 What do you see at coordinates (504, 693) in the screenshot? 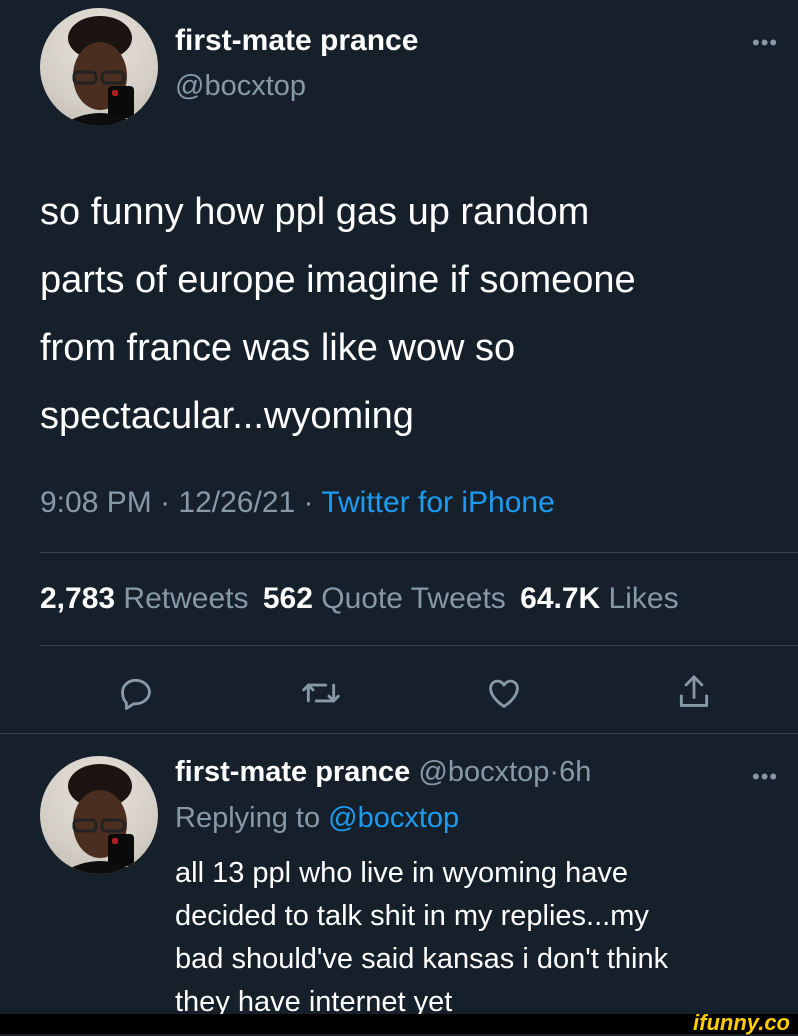
I see `like-icon` at bounding box center [504, 693].